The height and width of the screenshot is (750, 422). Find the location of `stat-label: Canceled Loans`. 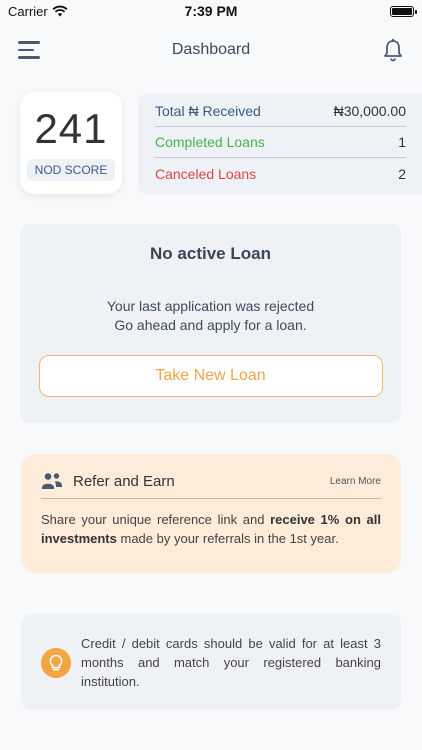

stat-label: Canceled Loans is located at coordinates (206, 173).